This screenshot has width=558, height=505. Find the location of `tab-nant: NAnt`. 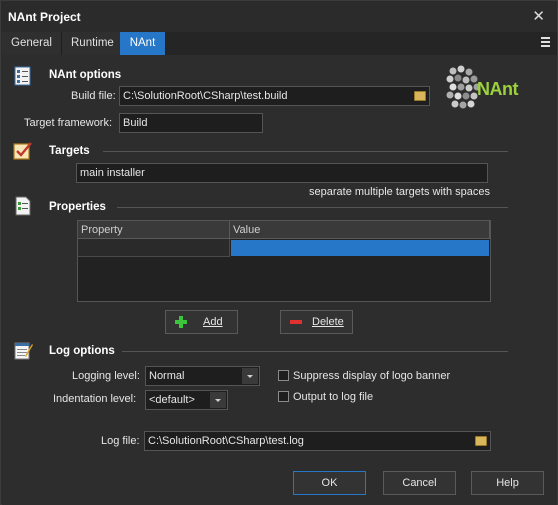

tab-nant: NAnt is located at coordinates (143, 43).